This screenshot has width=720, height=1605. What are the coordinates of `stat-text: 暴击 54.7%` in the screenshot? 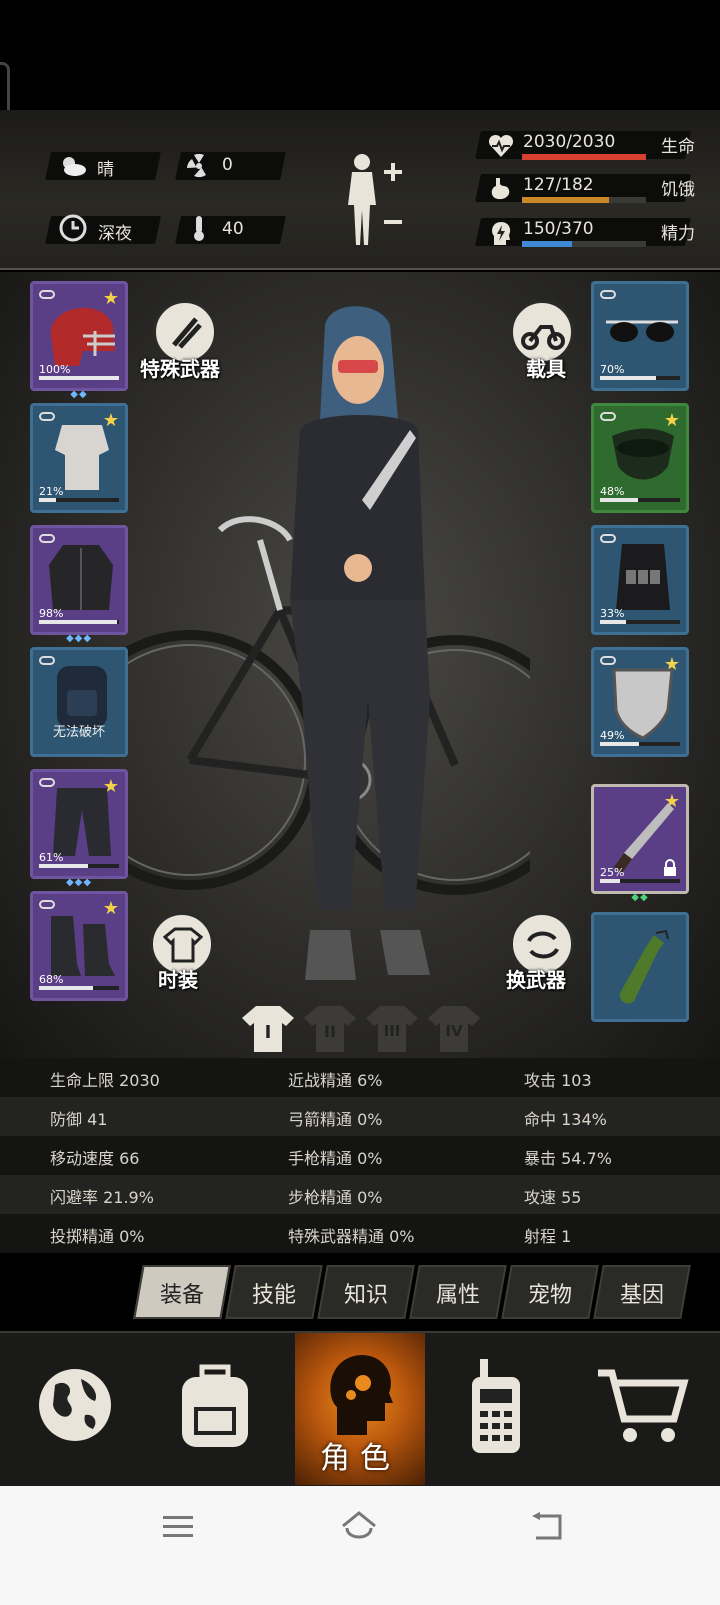 It's located at (568, 1158).